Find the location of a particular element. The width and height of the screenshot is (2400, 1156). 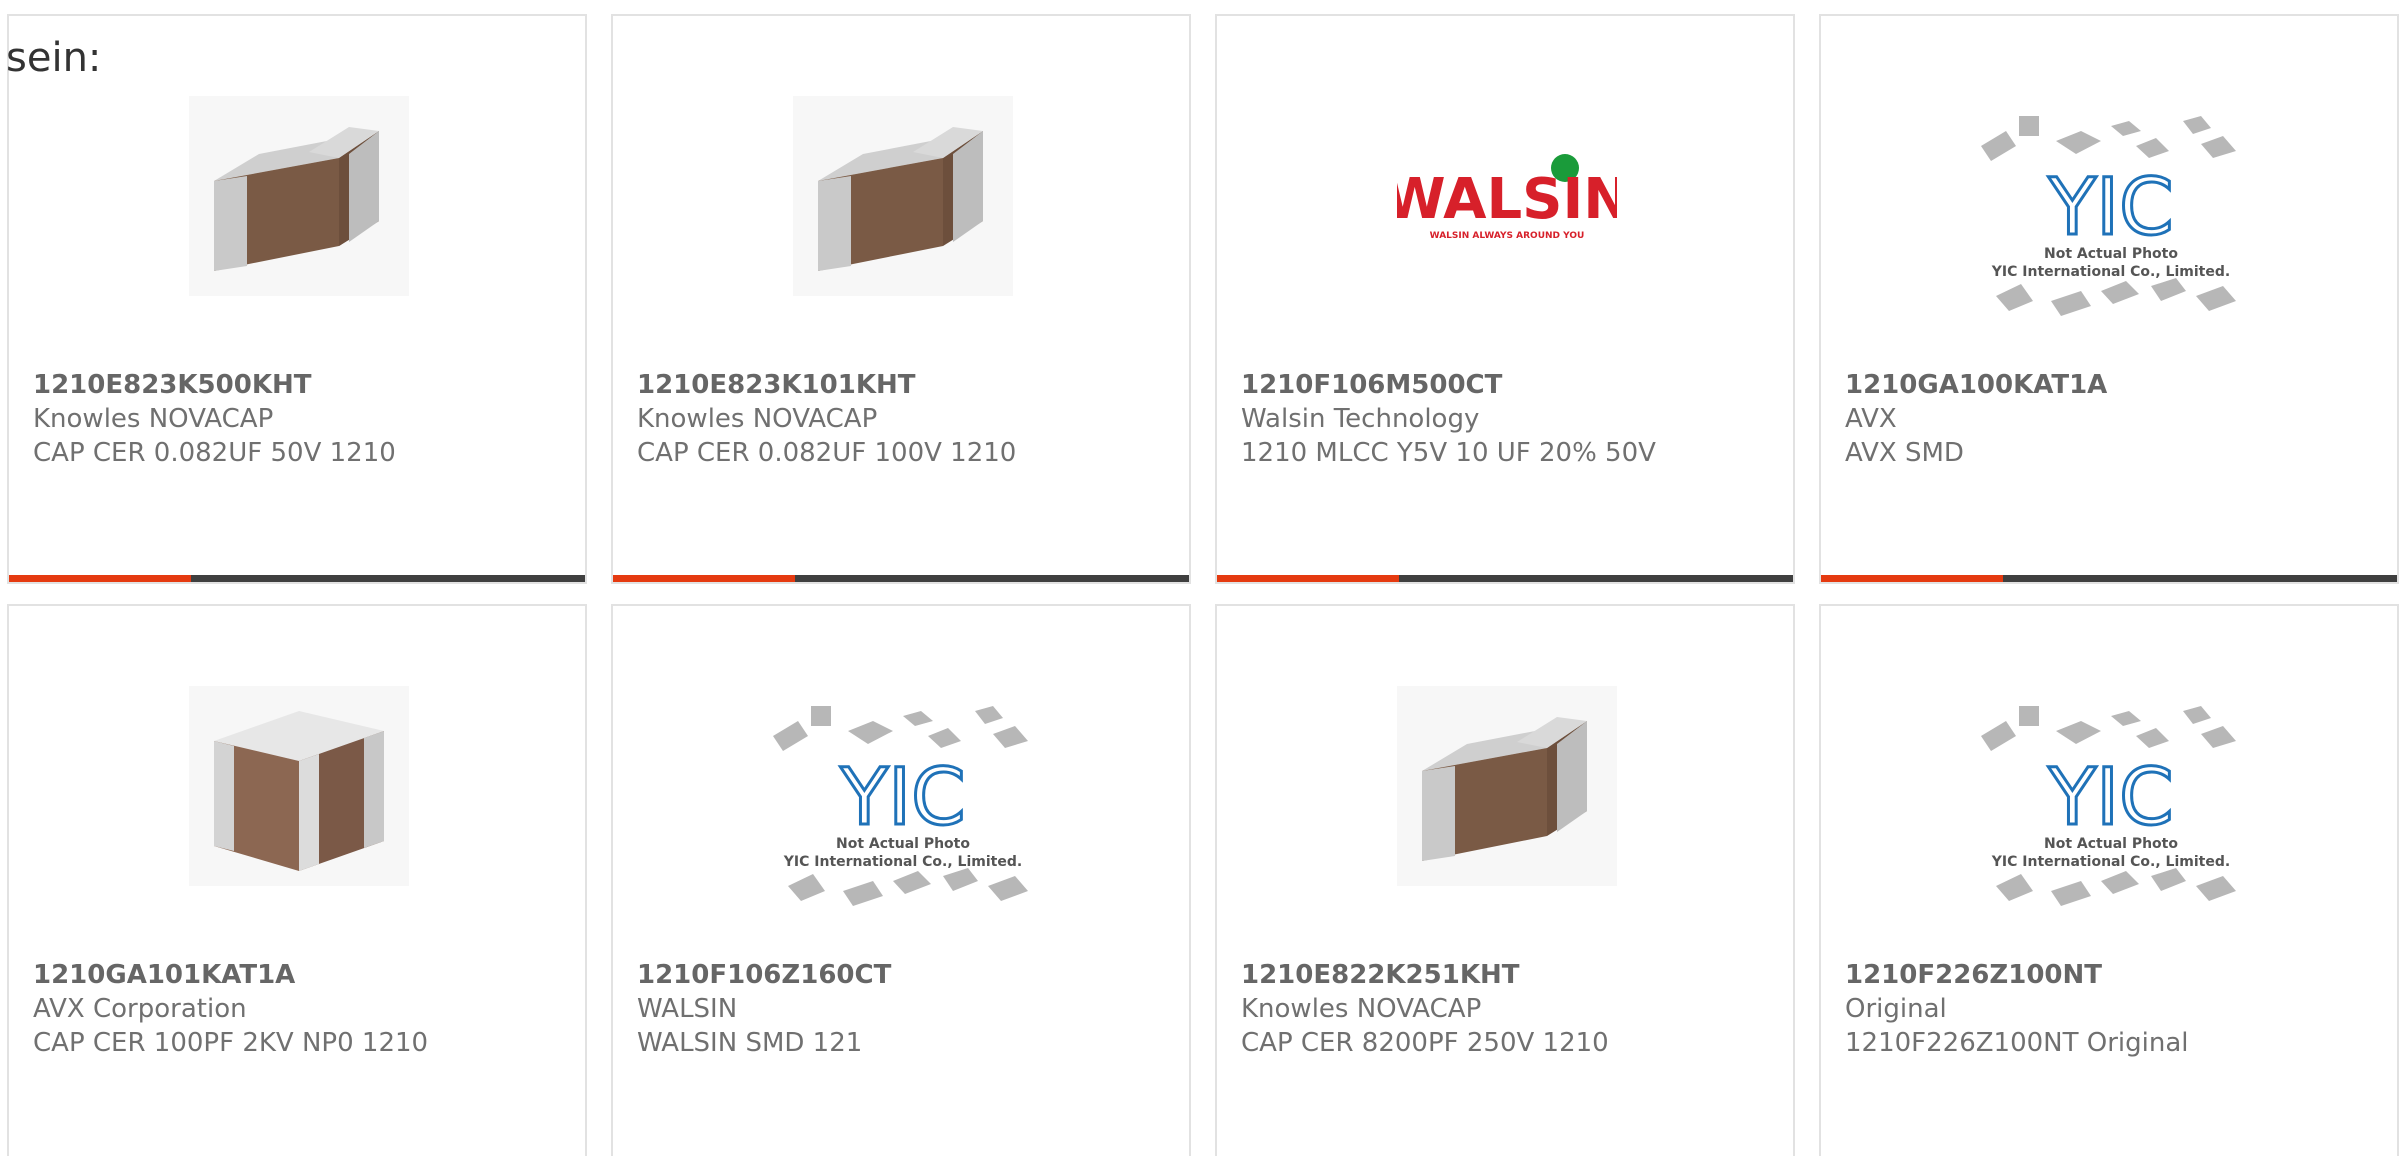

description: 1210F226Z100NT Original is located at coordinates (2017, 1043).